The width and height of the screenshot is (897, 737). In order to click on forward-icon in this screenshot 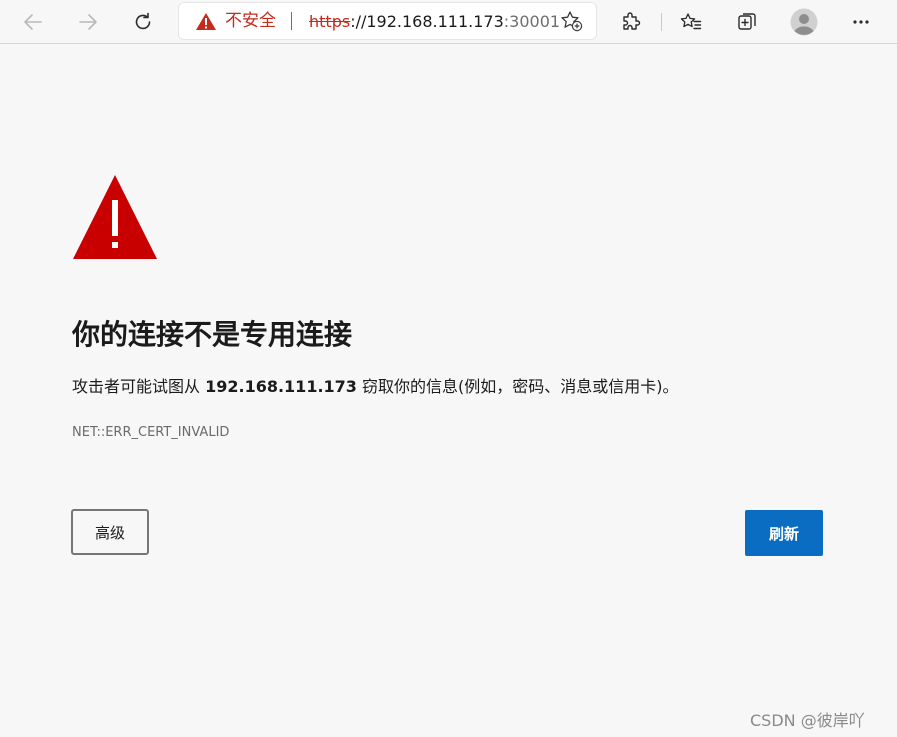, I will do `click(88, 22)`.